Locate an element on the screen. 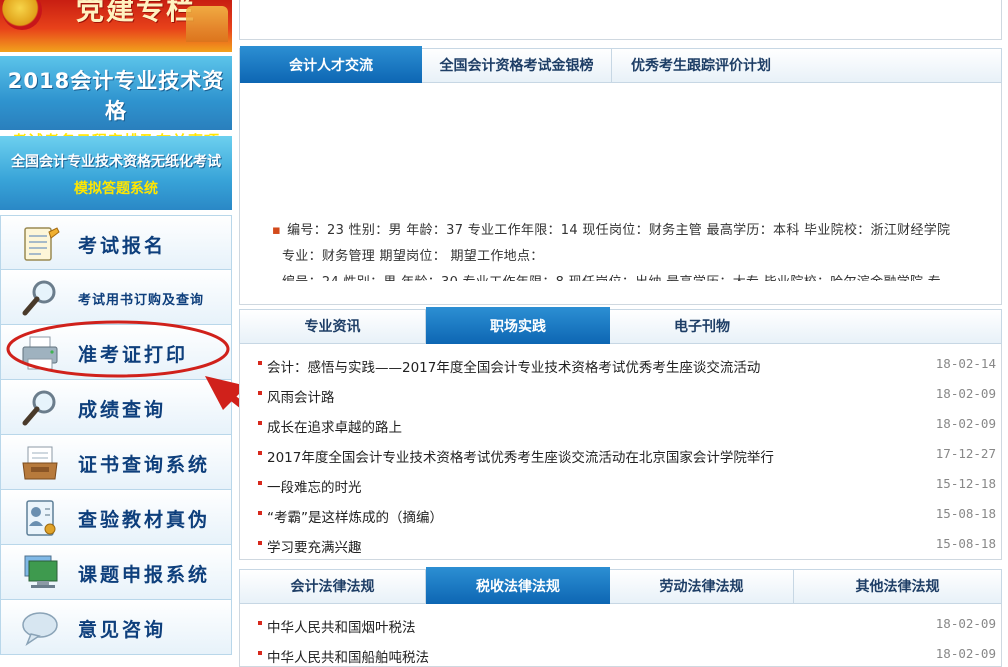 The width and height of the screenshot is (1008, 667). exam-schedule-banner: 2018会计专业技术资格 考试考务日程安排及有关事项 is located at coordinates (116, 103).